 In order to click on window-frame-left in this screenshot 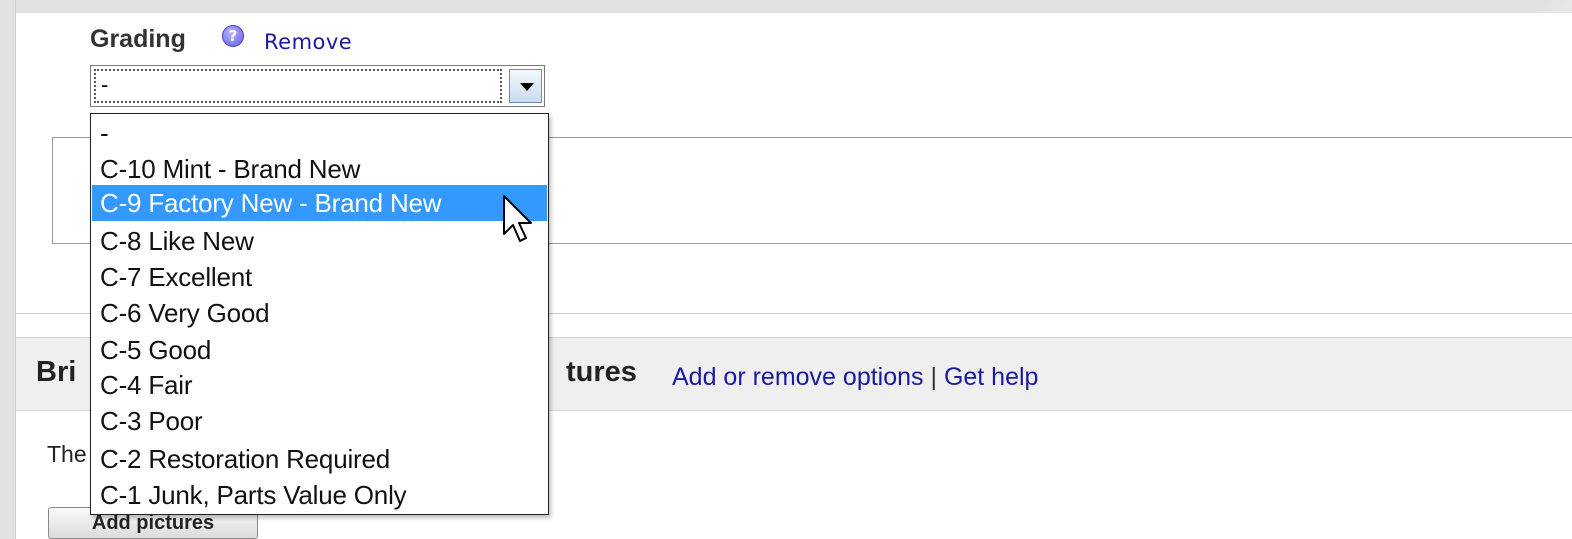, I will do `click(8, 269)`.